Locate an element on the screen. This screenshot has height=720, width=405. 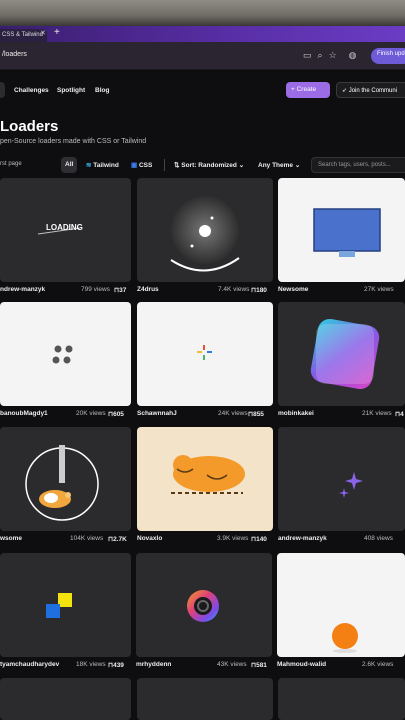
card-meta: ndrew-manzyk 799 views ⊓37 is located at coordinates (65, 290).